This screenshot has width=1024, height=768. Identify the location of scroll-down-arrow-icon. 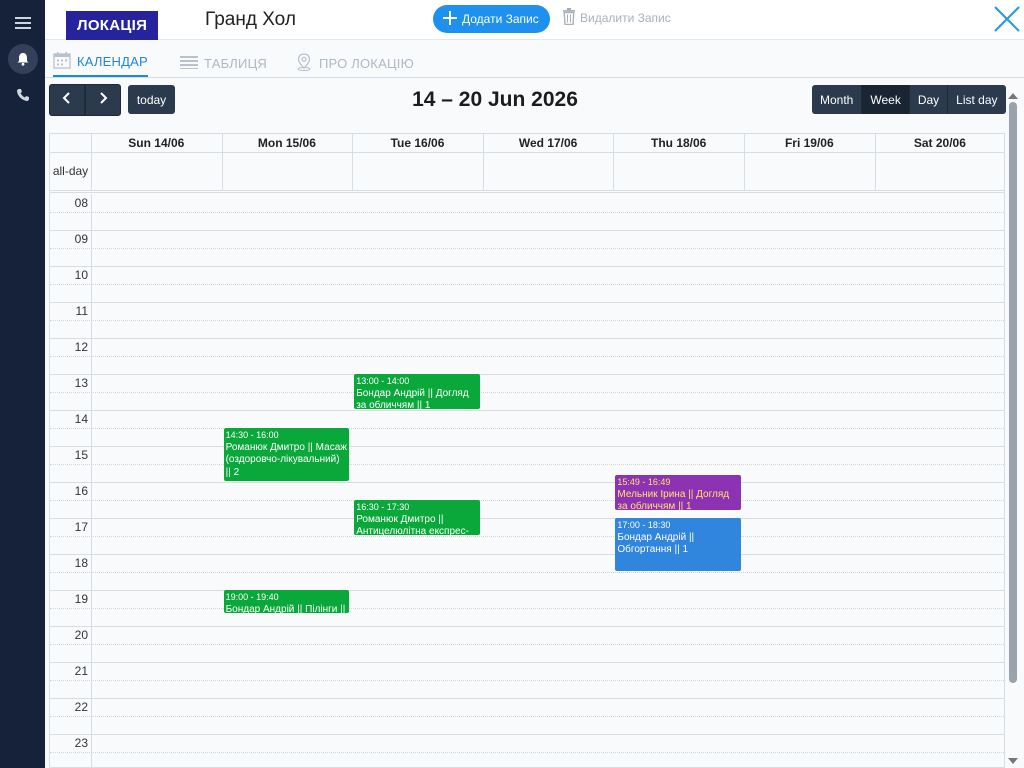
(1013, 761).